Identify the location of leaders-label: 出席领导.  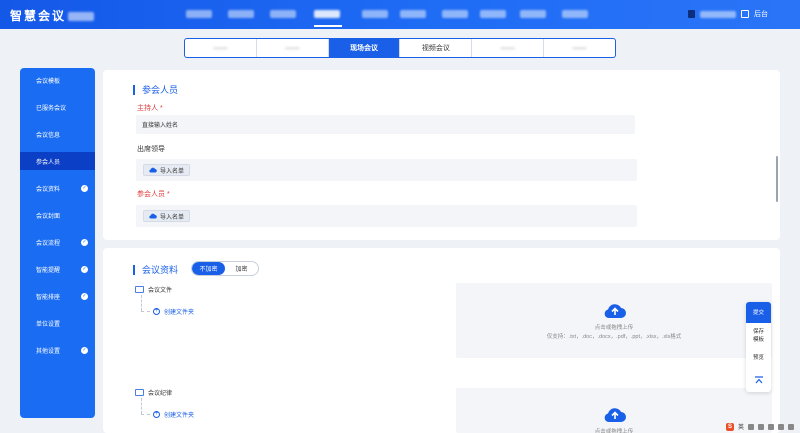
(151, 149).